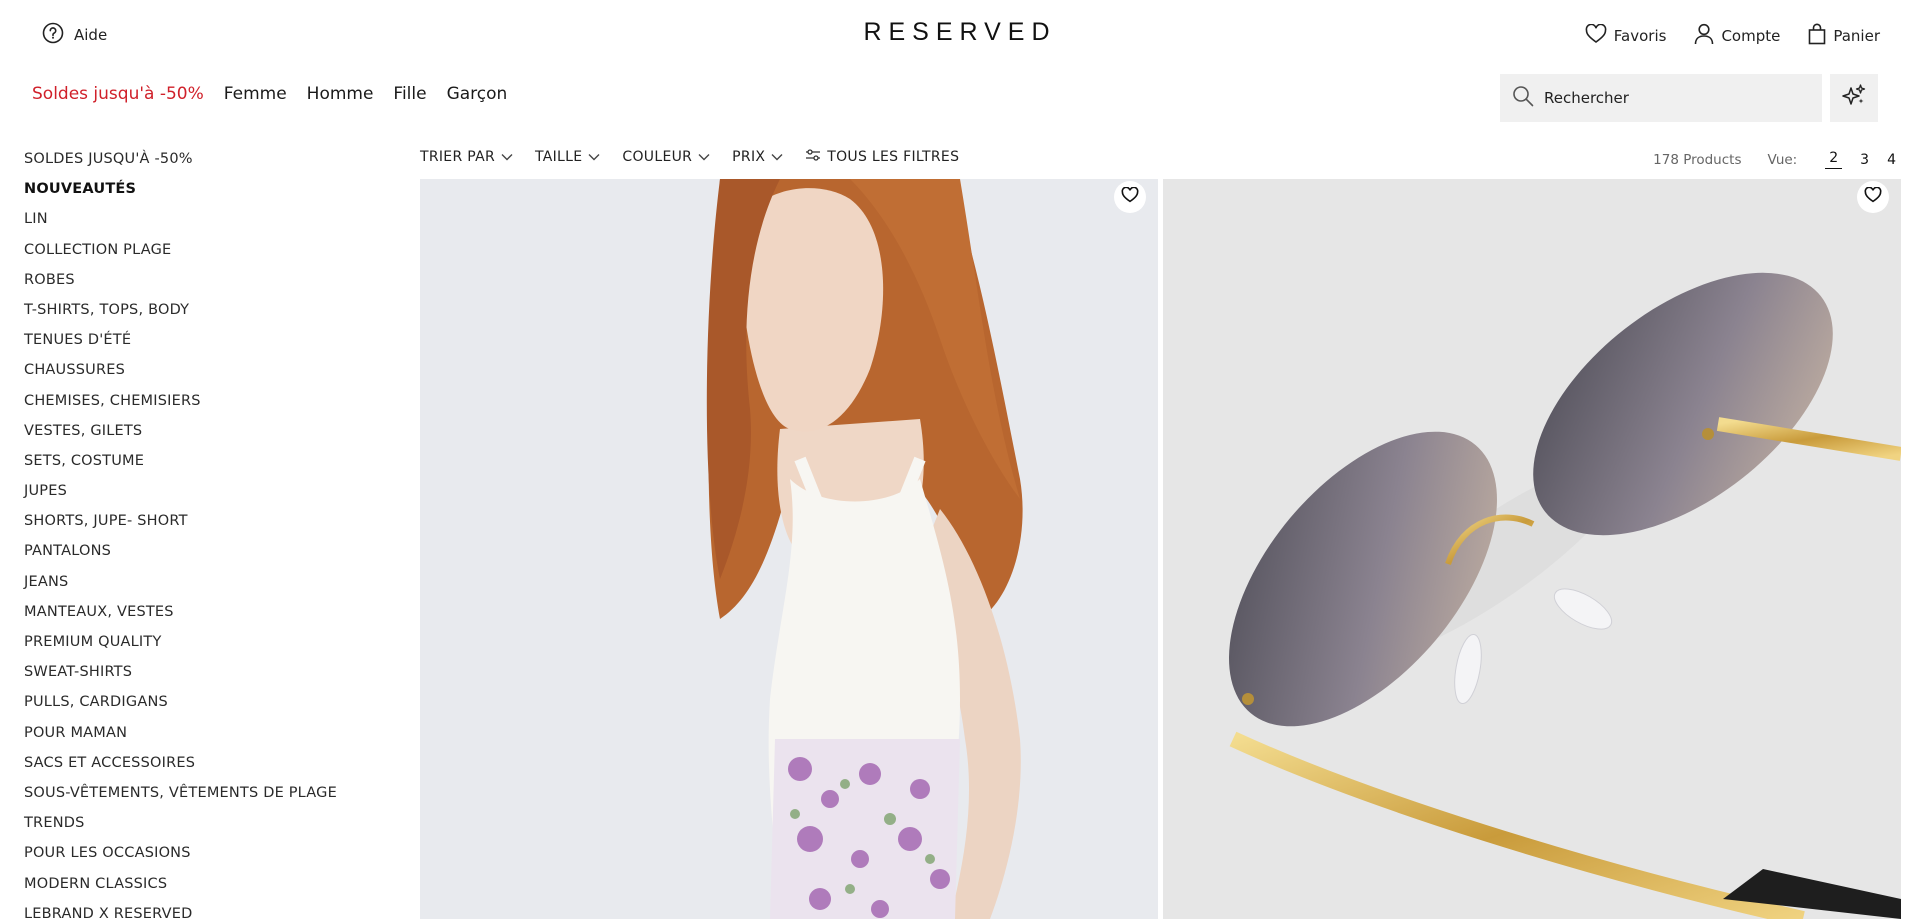 The image size is (1920, 919). I want to click on ai-assistant-button, so click(1854, 98).